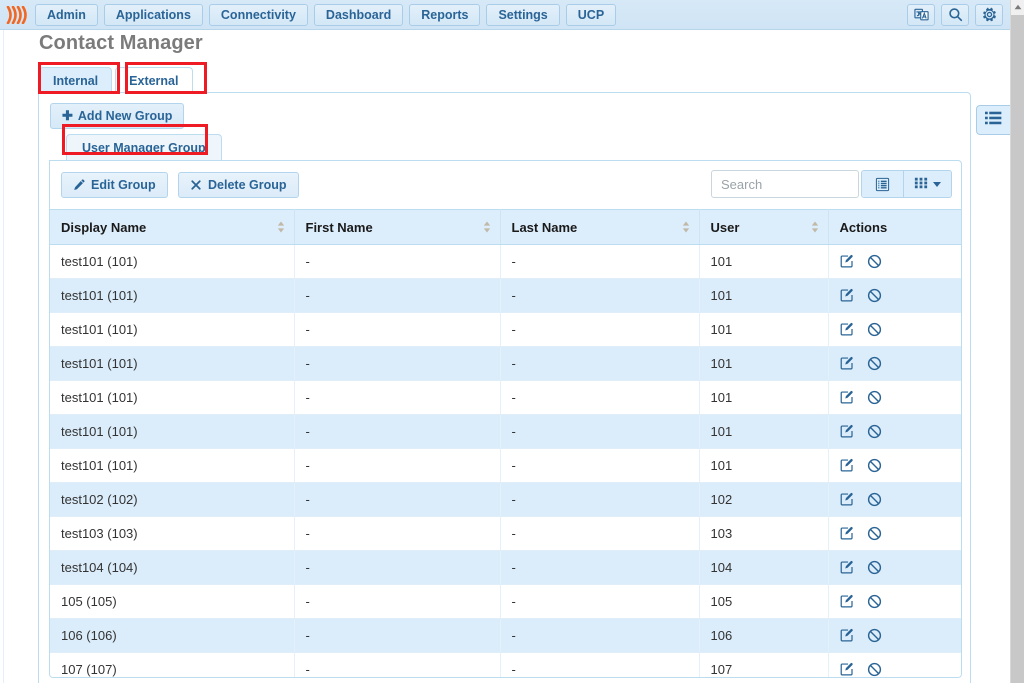 The image size is (1024, 683). Describe the element at coordinates (505, 567) in the screenshot. I see `table-row: test104 (104) - -104` at that location.